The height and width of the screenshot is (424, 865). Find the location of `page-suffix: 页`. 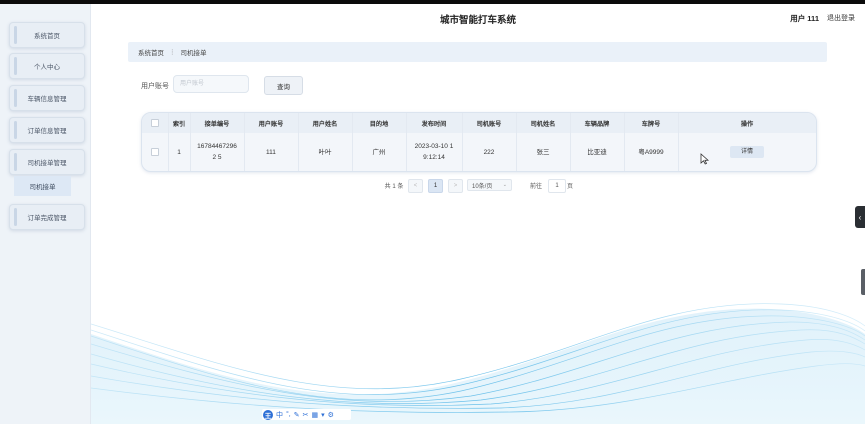

page-suffix: 页 is located at coordinates (569, 186).